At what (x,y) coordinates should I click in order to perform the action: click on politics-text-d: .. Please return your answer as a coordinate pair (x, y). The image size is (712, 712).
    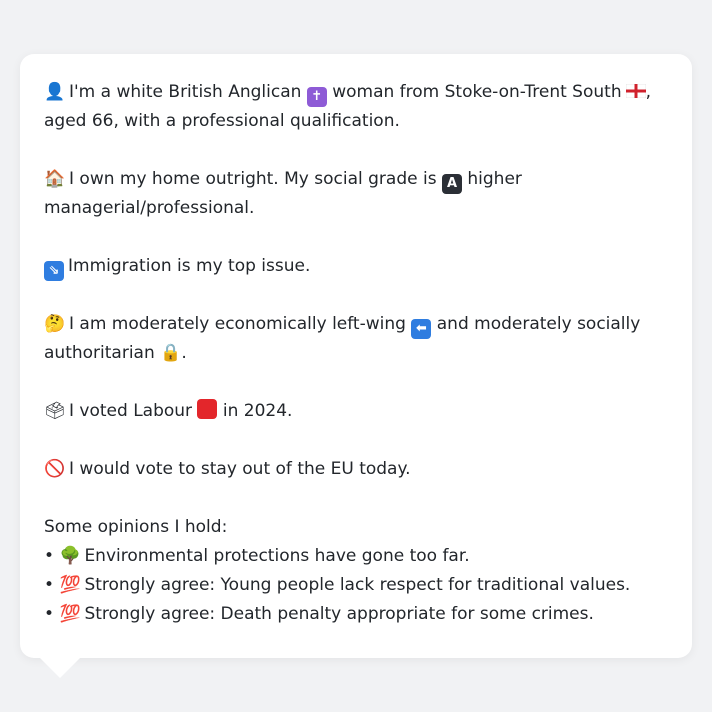
    Looking at the image, I should click on (184, 353).